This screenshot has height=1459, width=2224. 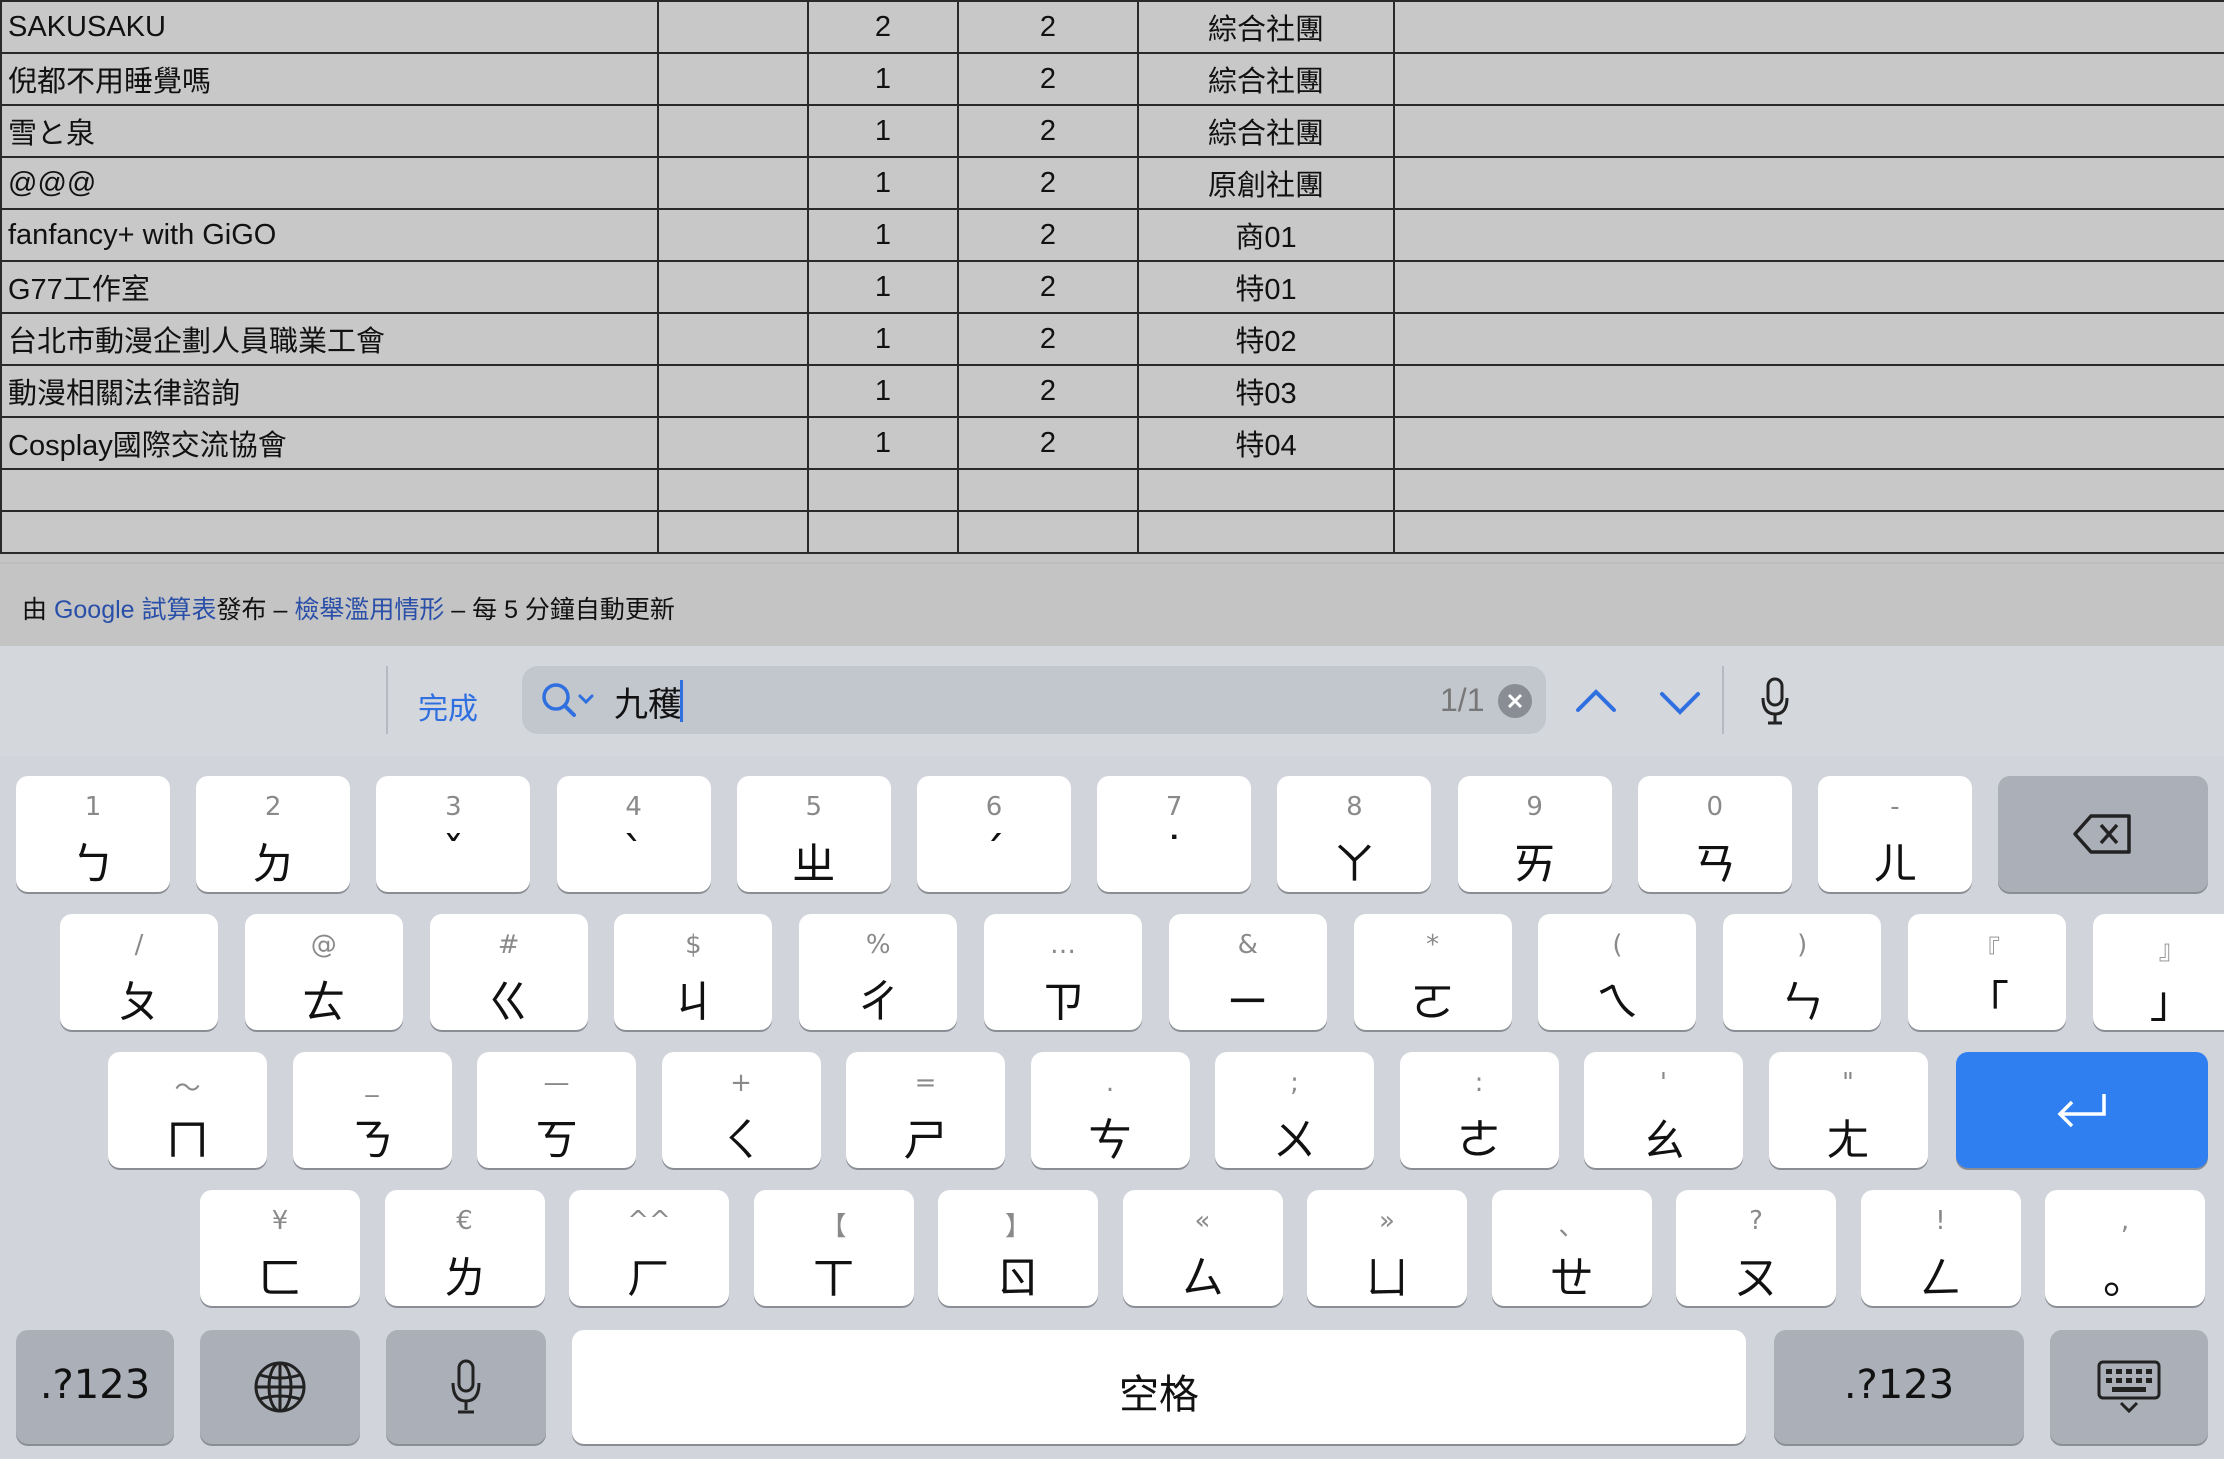 I want to click on table-cell: 倪都不用睡覺嗎, so click(x=329, y=79).